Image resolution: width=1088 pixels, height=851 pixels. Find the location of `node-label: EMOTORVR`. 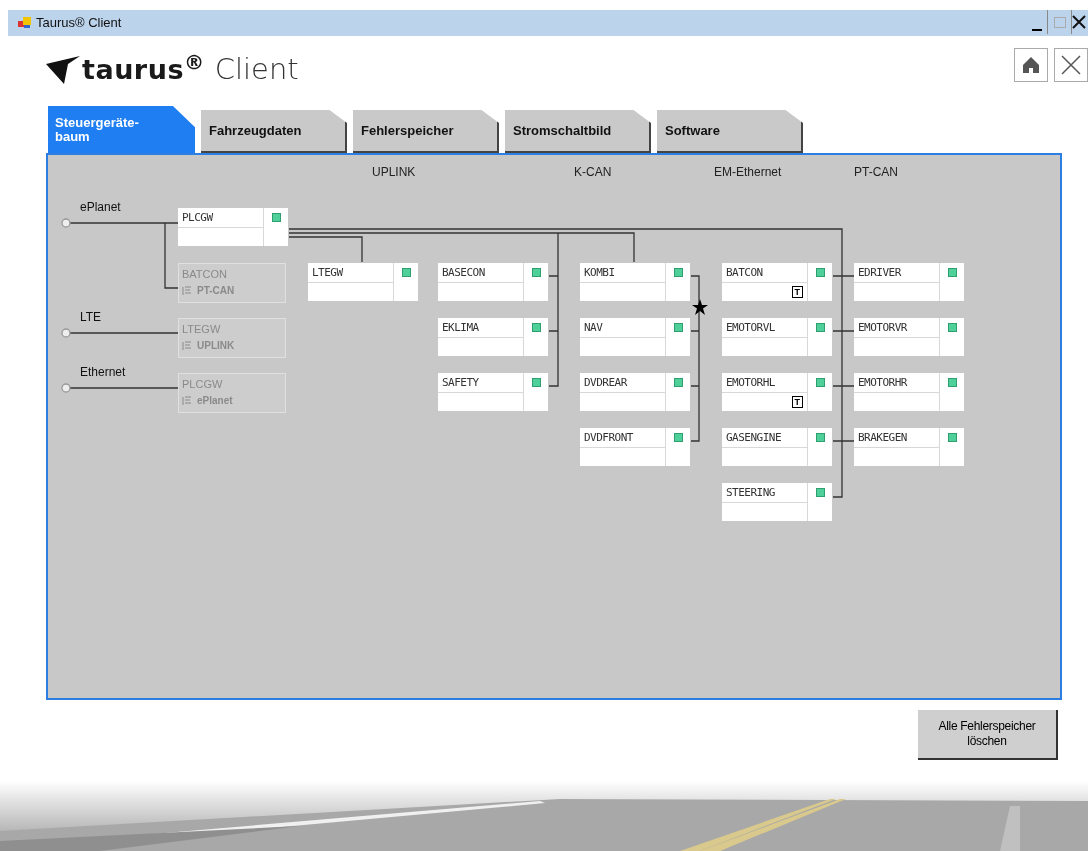

node-label: EMOTORVR is located at coordinates (896, 328).